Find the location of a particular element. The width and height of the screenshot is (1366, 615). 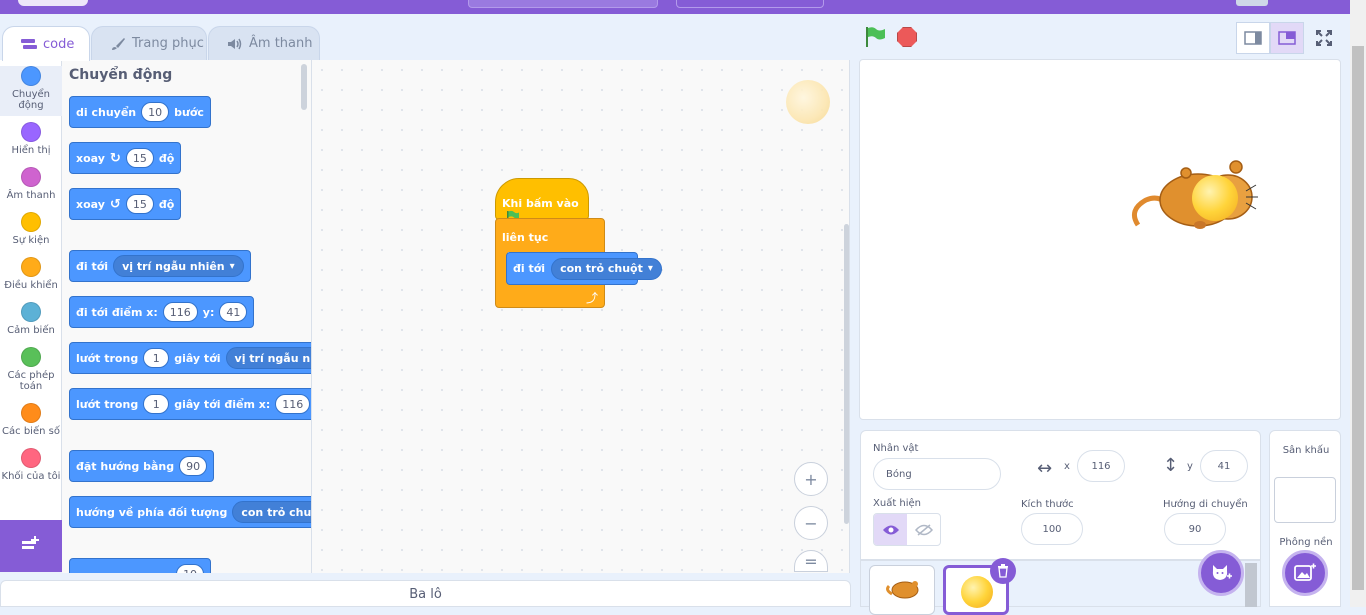

category-label: Các biến số is located at coordinates (31, 431).